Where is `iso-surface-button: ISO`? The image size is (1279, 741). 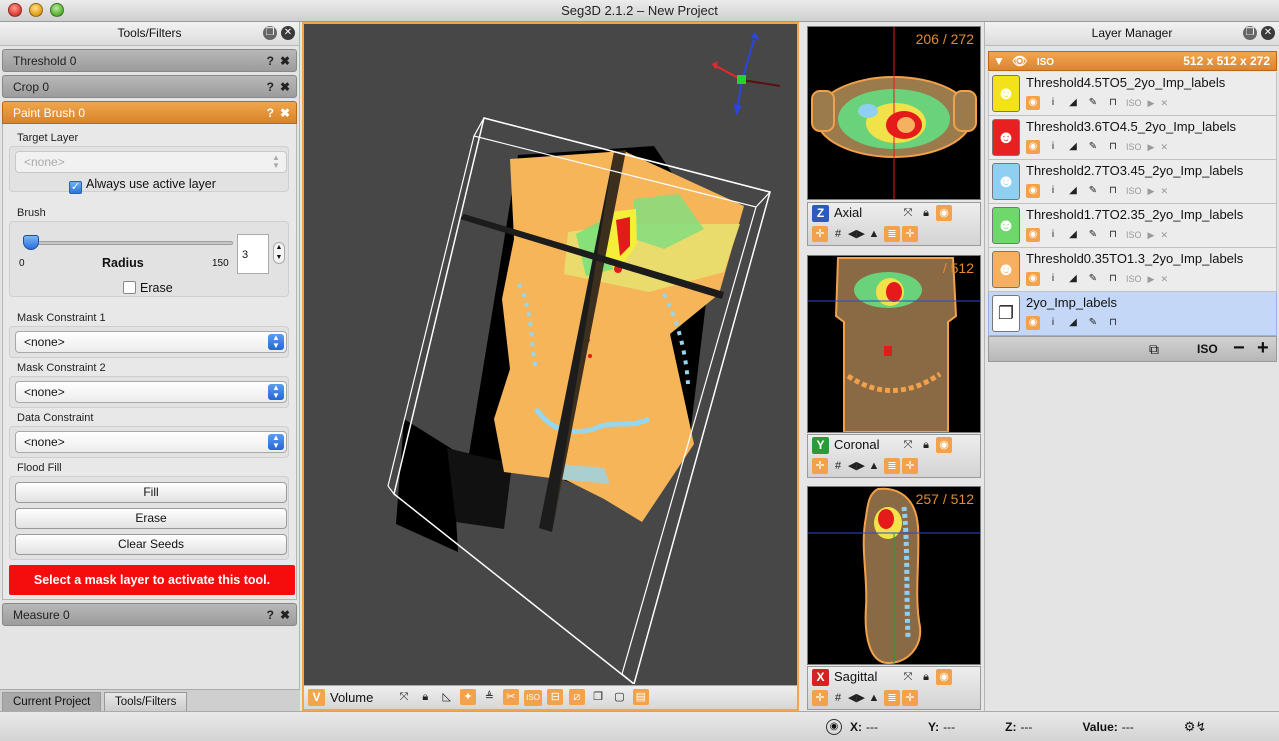
iso-surface-button: ISO is located at coordinates (1207, 349).